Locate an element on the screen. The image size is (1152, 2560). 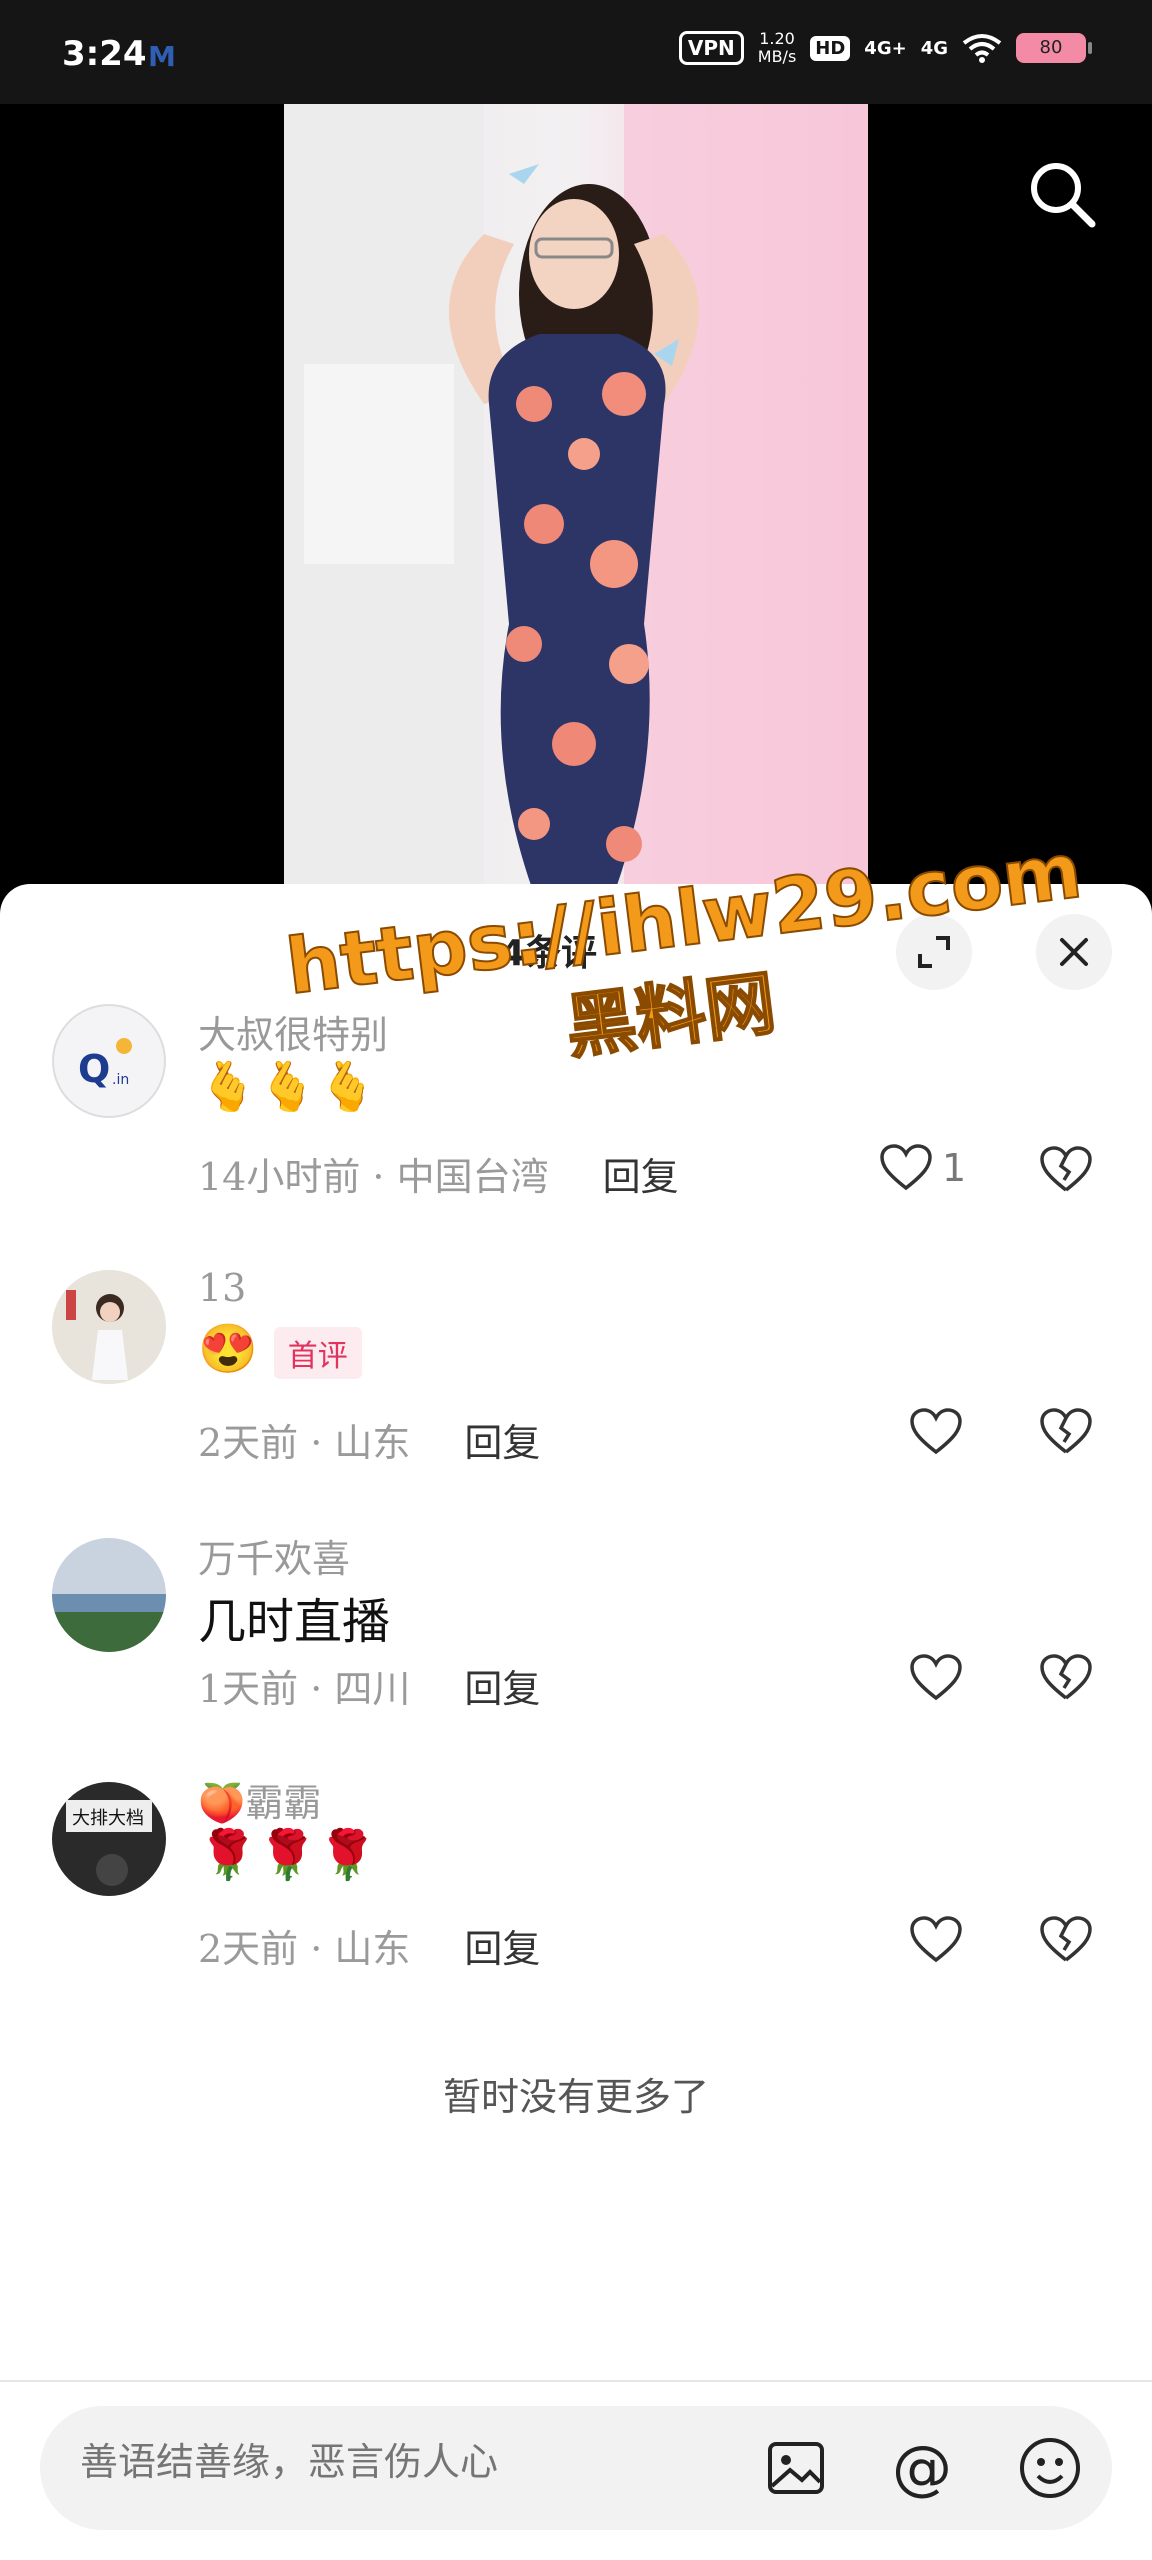
avatar-landscape-image is located at coordinates (109, 1595).